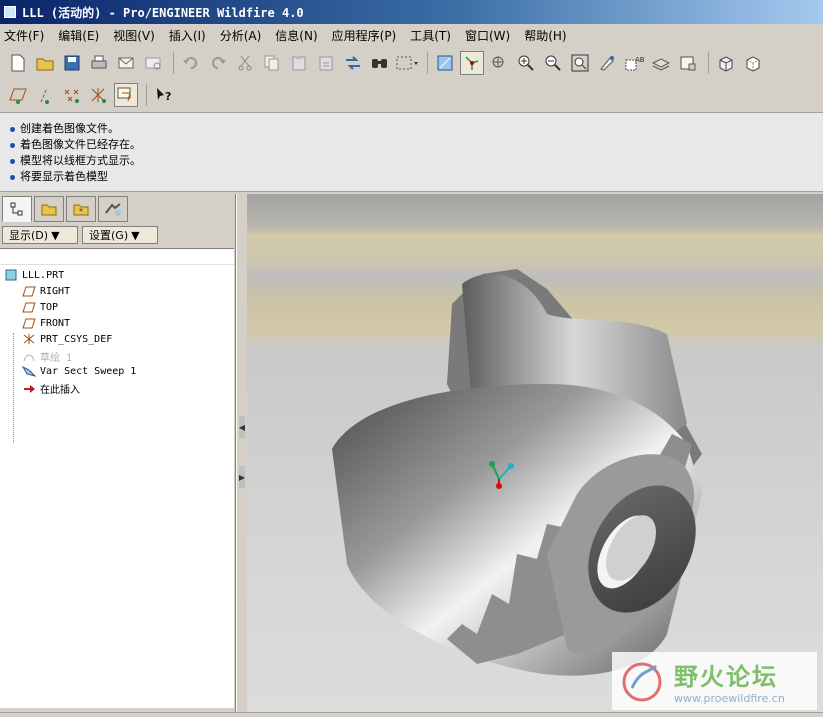  I want to click on tree-item-right: RIGHT, so click(46, 291).